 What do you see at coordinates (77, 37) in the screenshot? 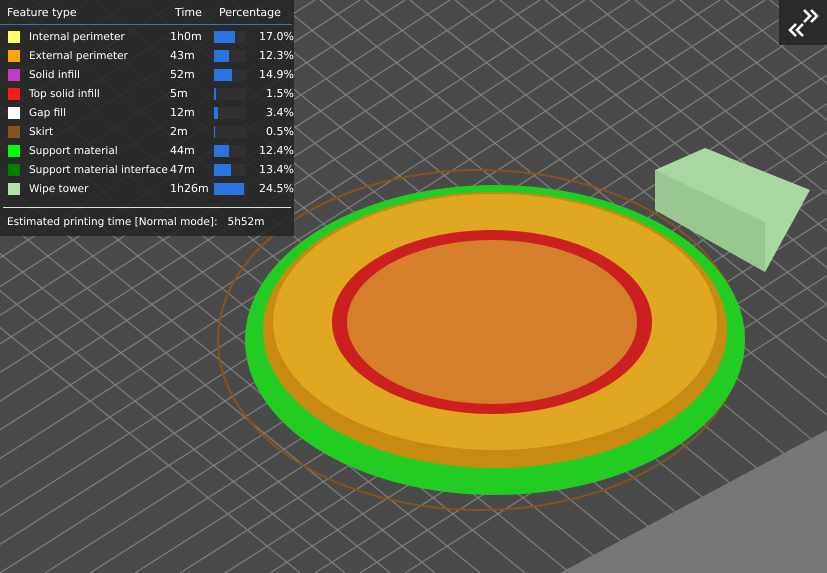
I see `feature-name: Internal perimeter` at bounding box center [77, 37].